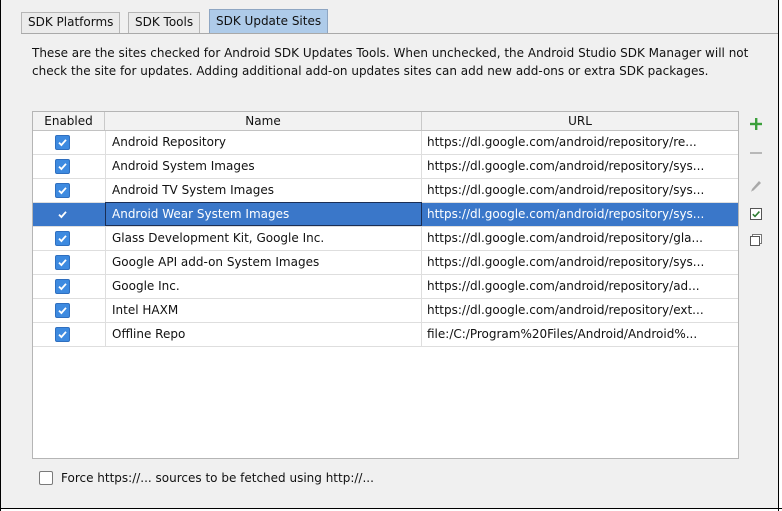  Describe the element at coordinates (391, 508) in the screenshot. I see `window-border-bottom` at that location.